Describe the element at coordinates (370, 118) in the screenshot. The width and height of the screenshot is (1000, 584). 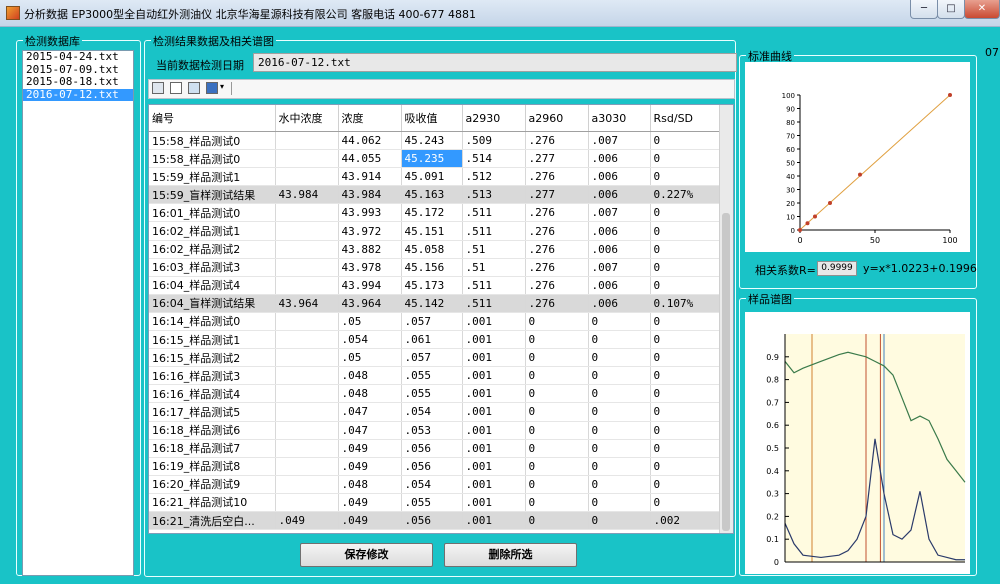
I see `column-header: 浓度` at that location.